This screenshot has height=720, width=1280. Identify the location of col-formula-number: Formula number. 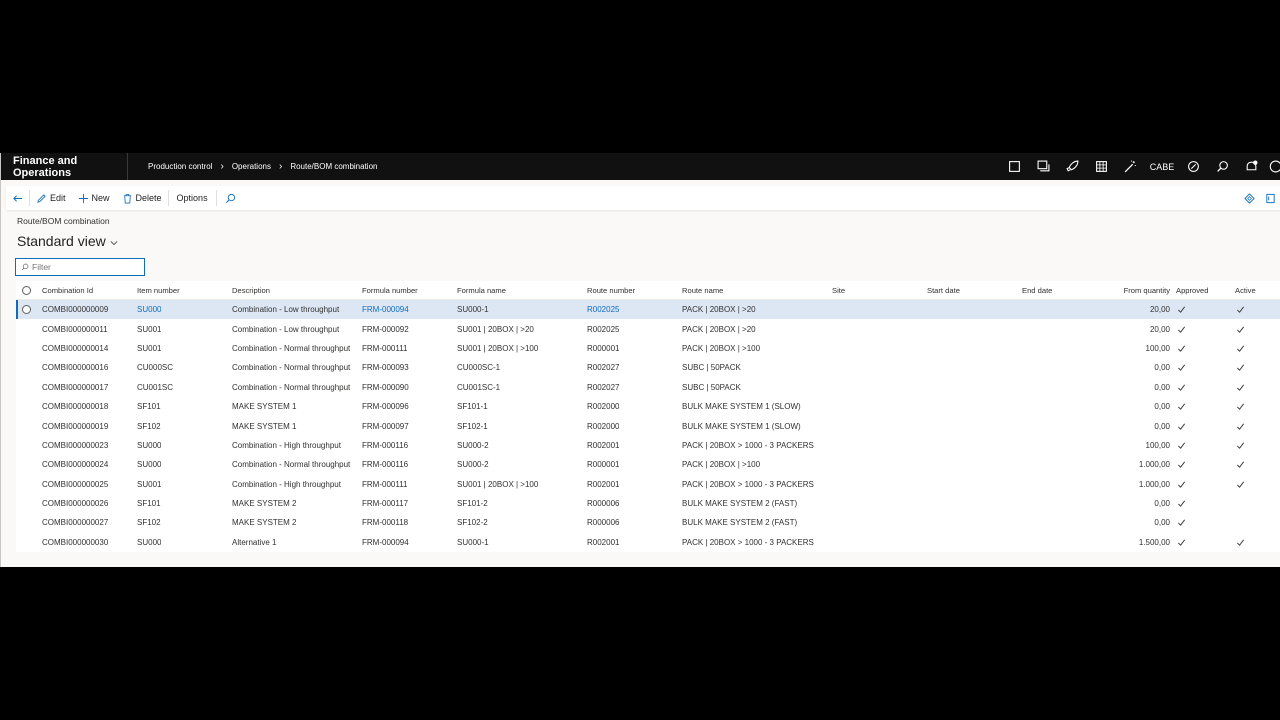
(390, 290).